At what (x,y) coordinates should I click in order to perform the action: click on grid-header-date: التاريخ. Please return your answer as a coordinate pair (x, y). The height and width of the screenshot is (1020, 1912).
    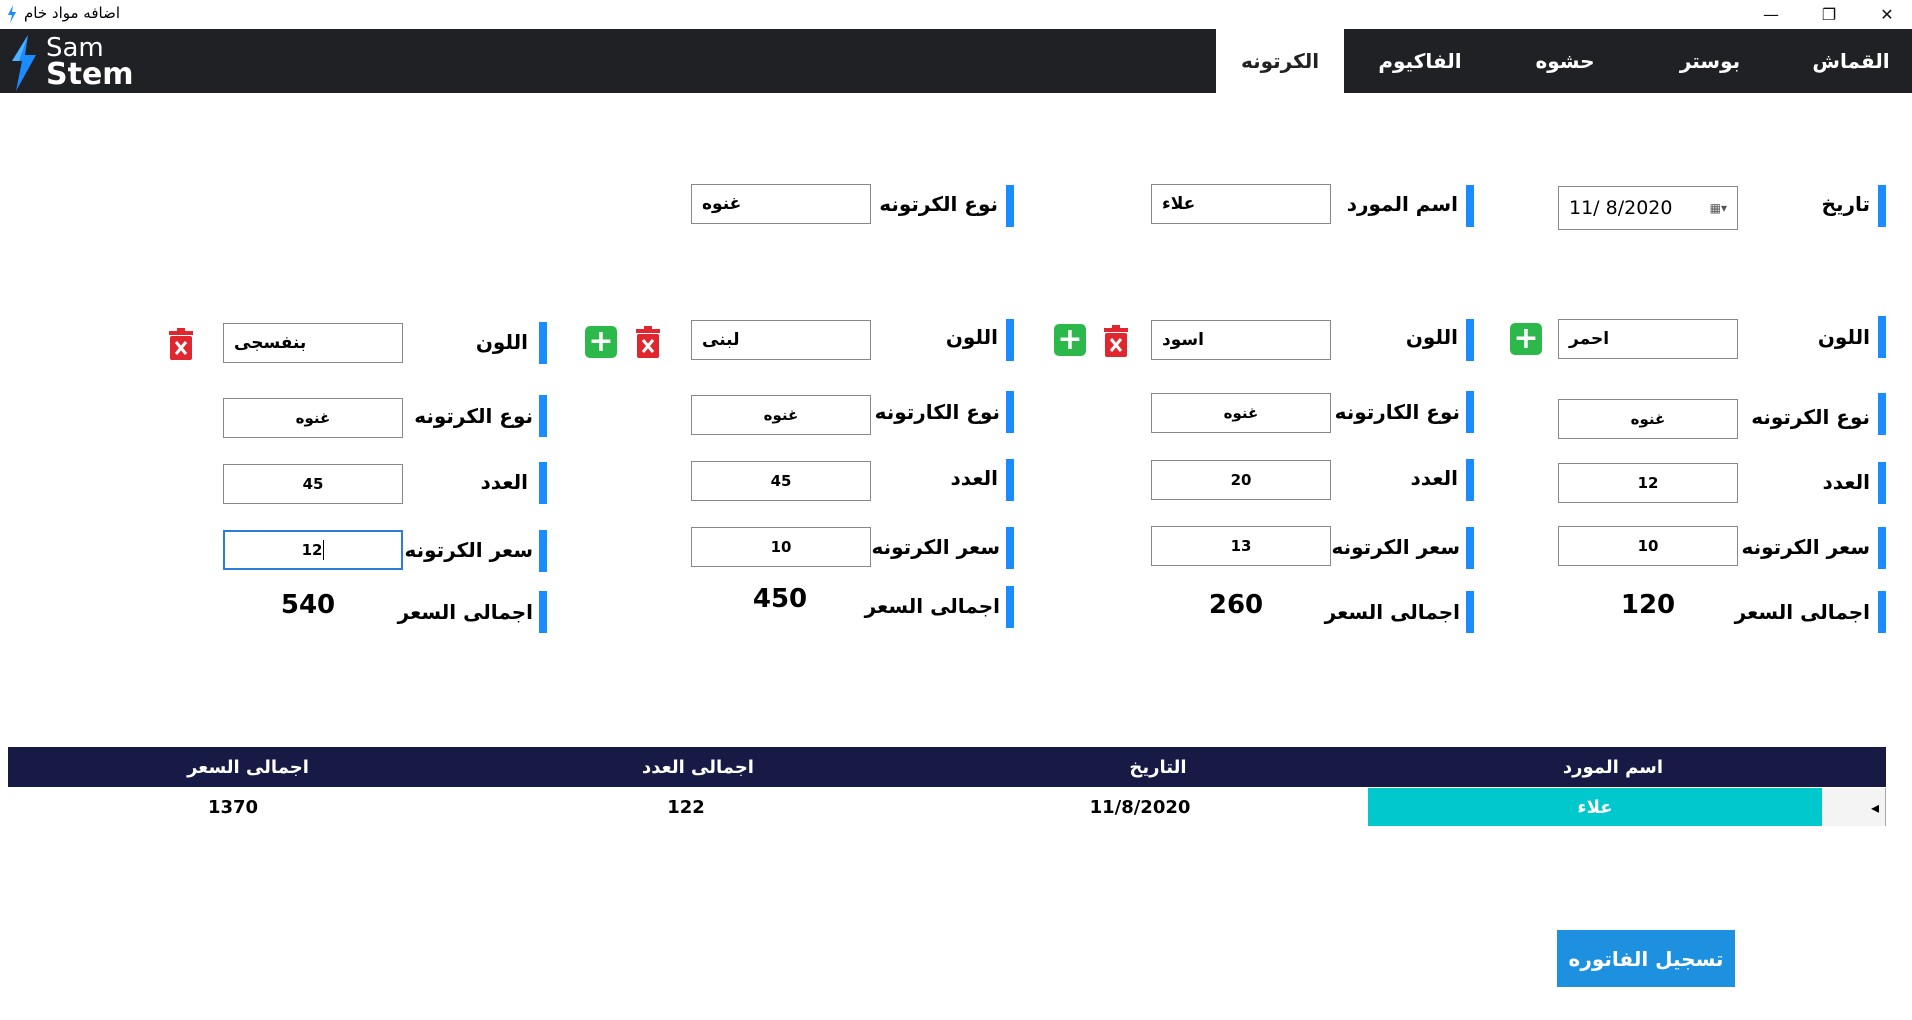
    Looking at the image, I should click on (1158, 767).